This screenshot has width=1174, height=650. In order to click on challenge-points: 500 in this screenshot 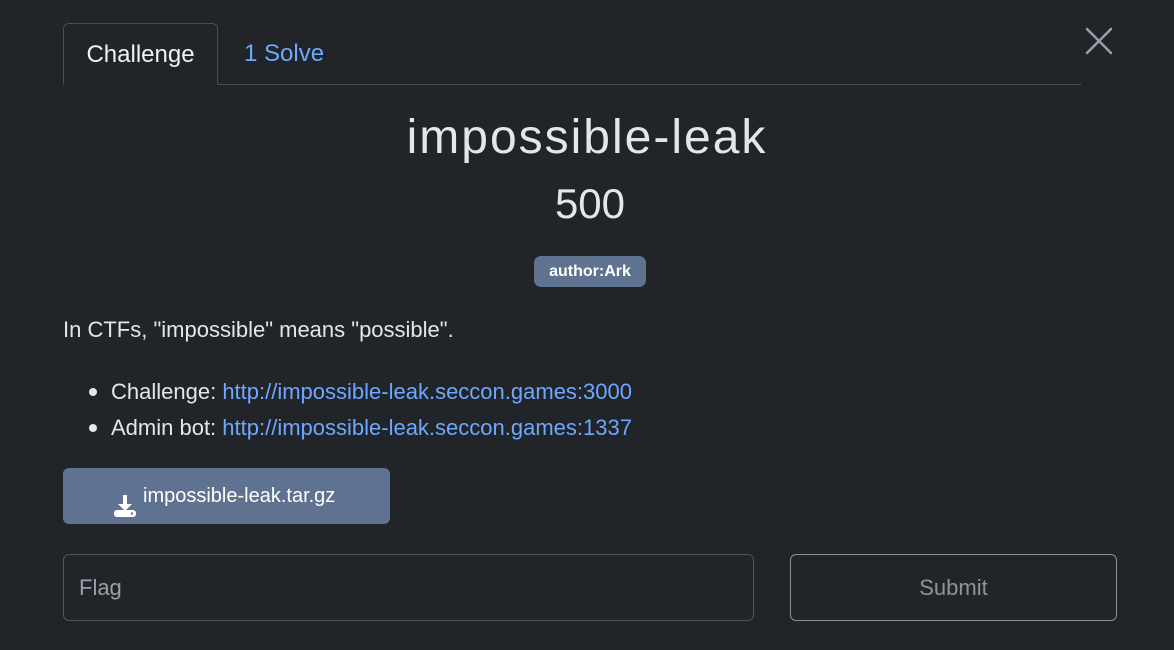, I will do `click(590, 203)`.